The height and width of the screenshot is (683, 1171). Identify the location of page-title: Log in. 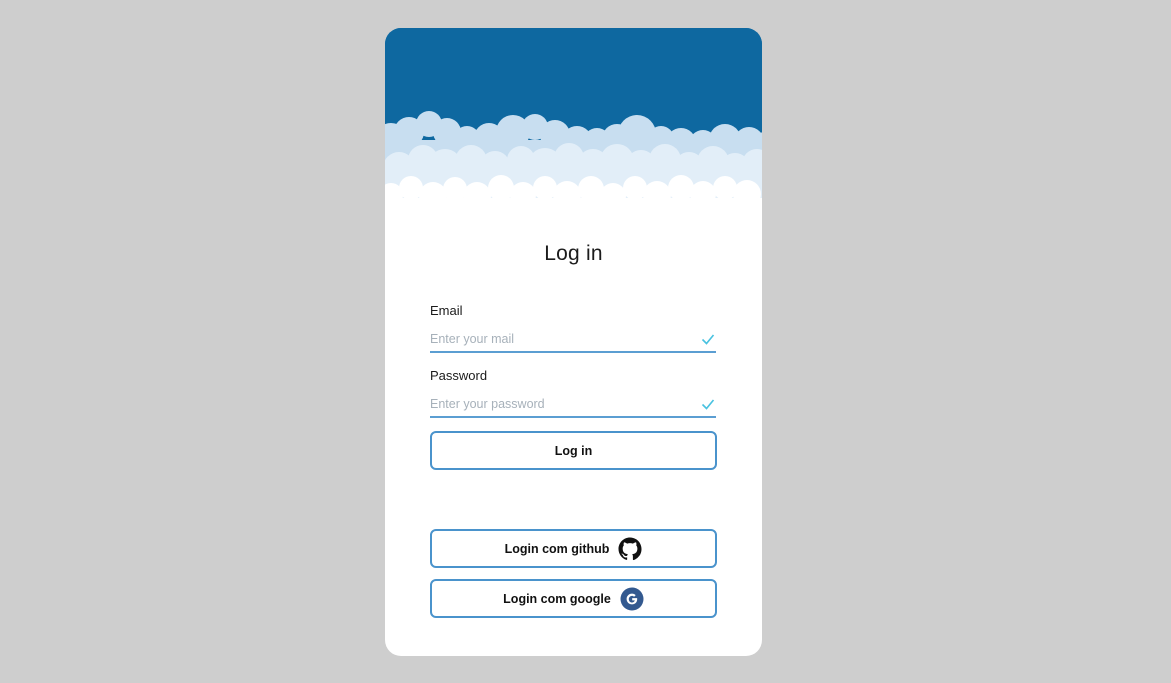
(573, 253).